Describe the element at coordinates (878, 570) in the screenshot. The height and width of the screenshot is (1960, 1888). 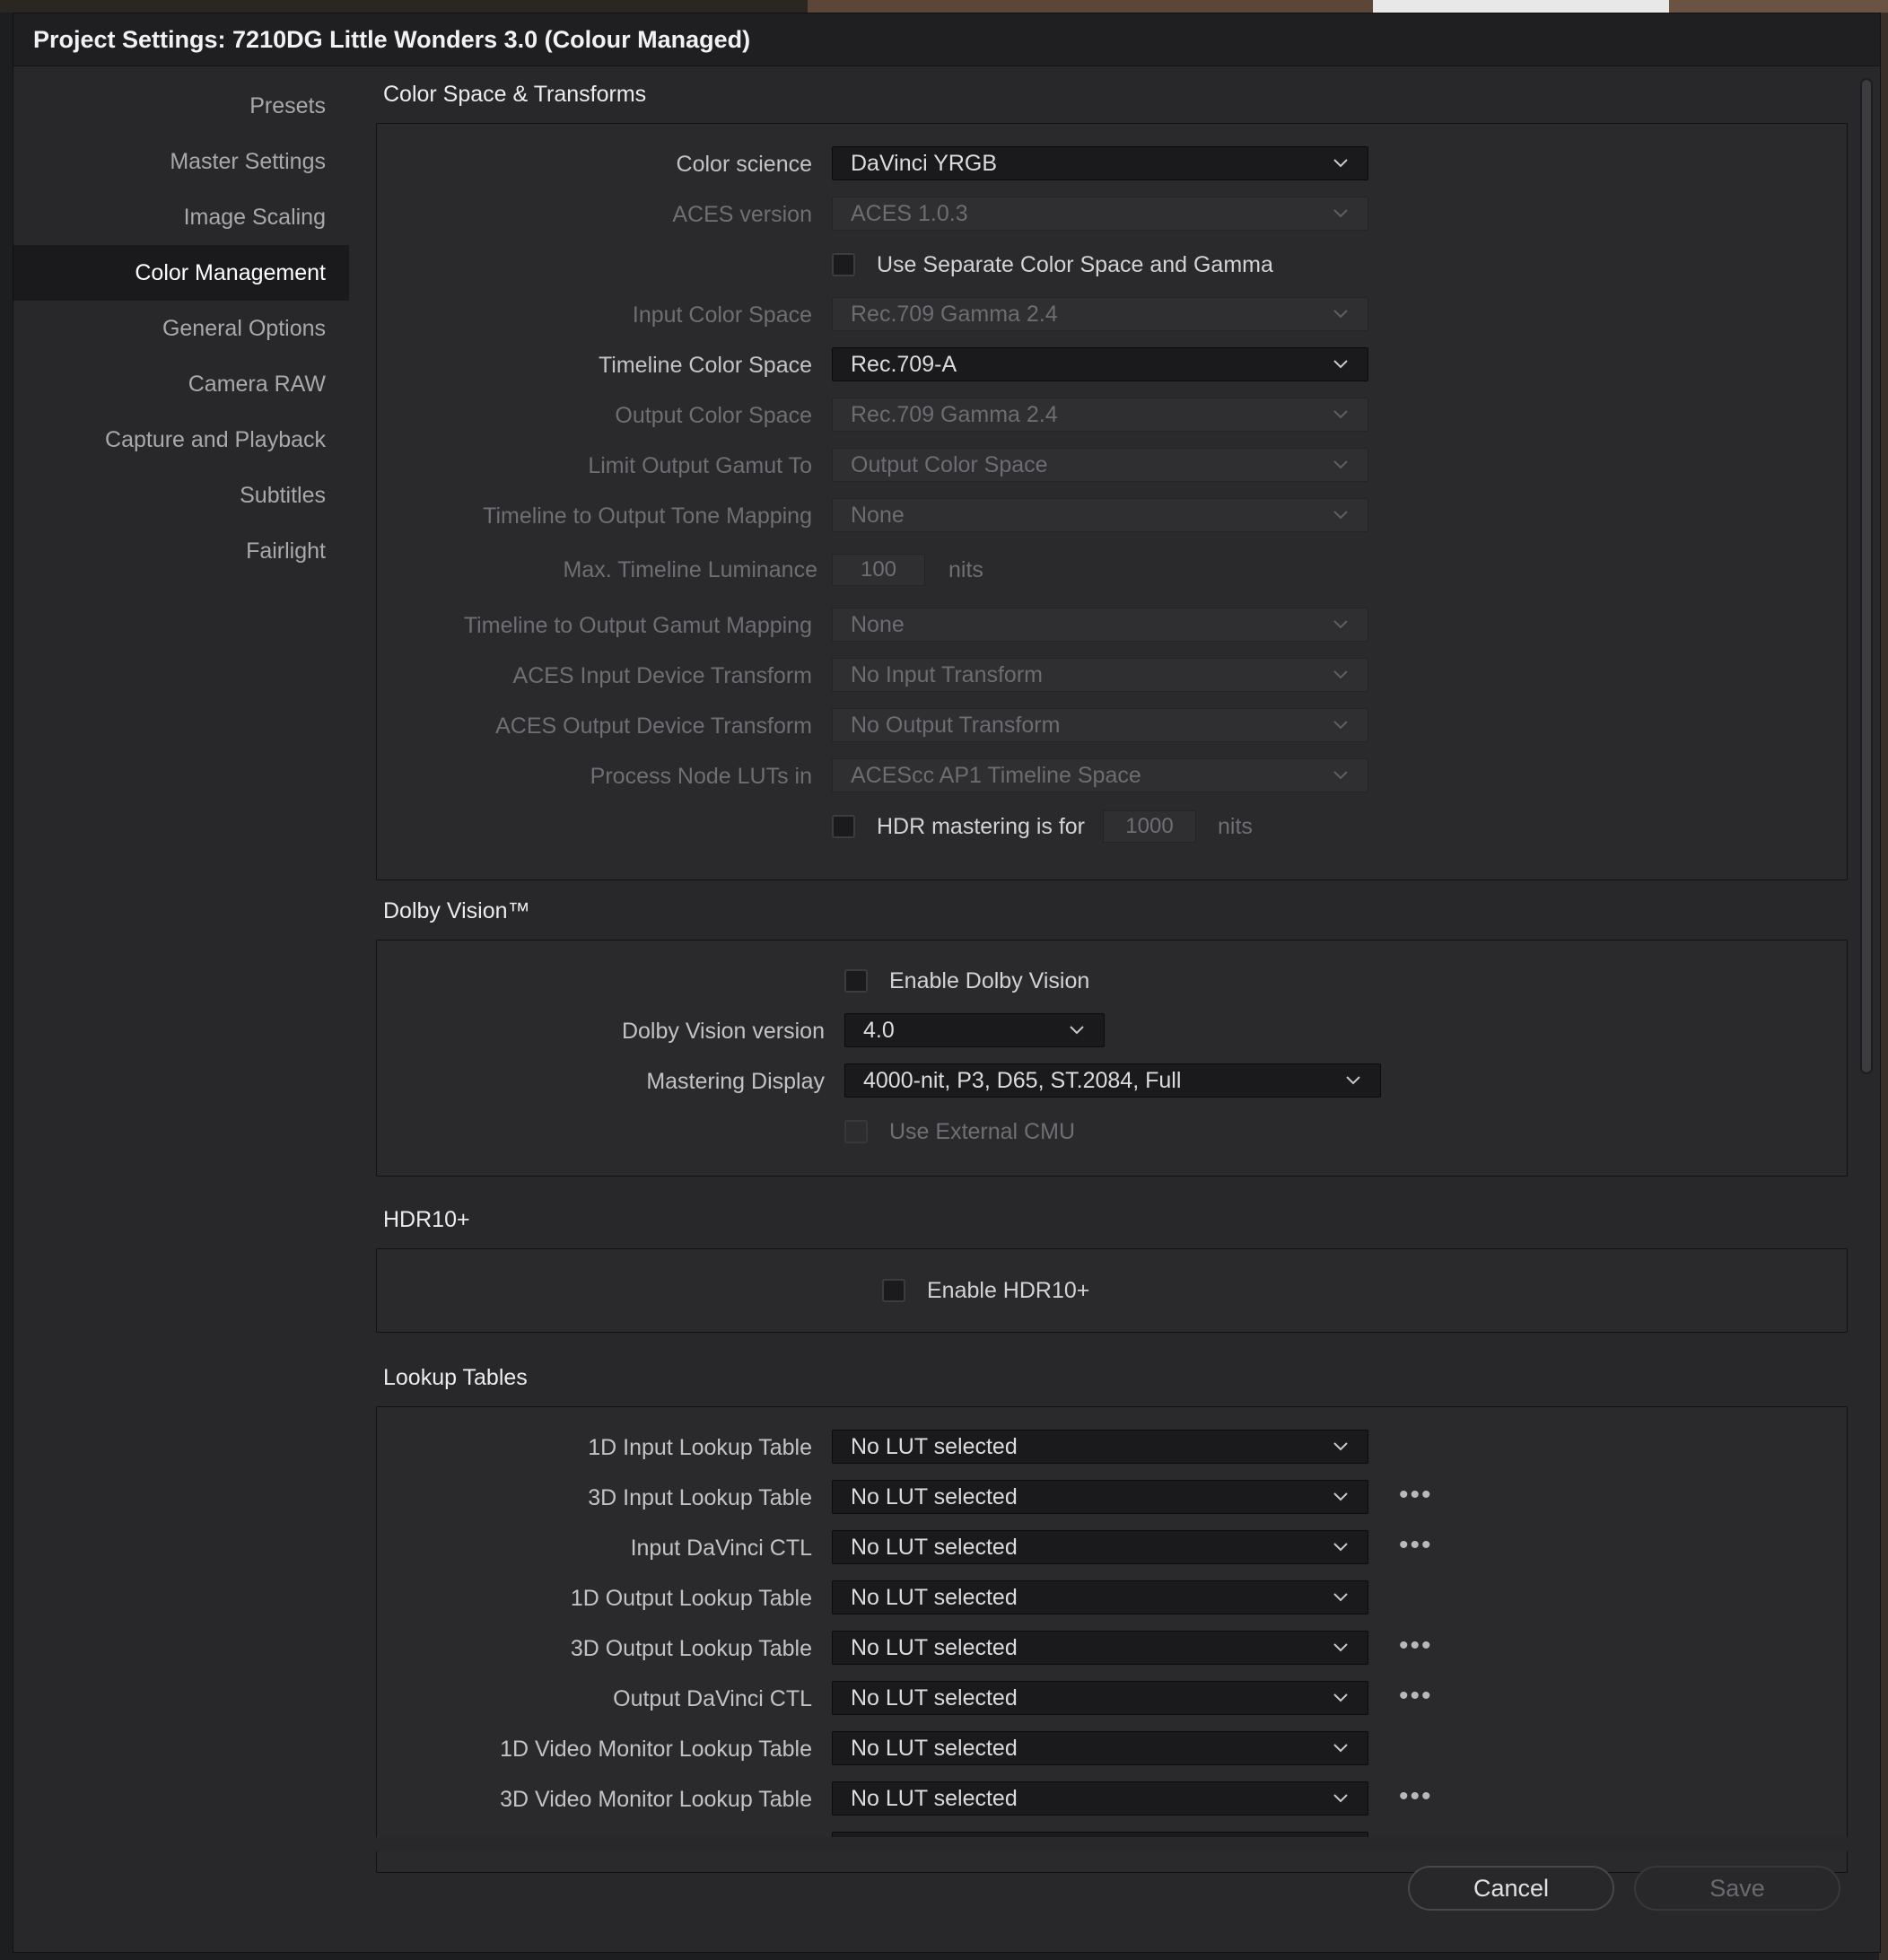
I see `max-luminance-input: 100` at that location.